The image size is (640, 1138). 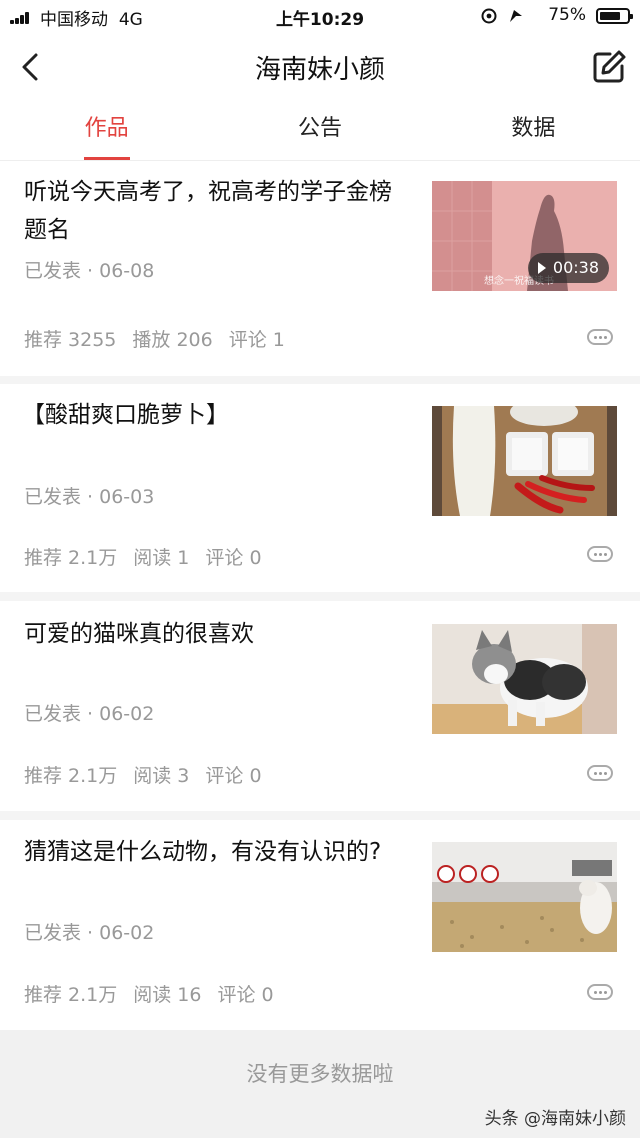 I want to click on tab-announcements: 公告, so click(x=319, y=130).